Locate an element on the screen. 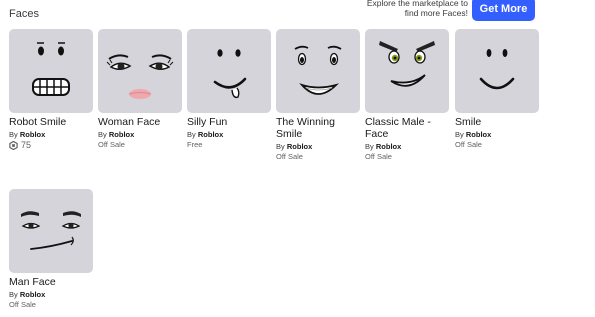 The width and height of the screenshot is (595, 317). price-value: 75 is located at coordinates (26, 145).